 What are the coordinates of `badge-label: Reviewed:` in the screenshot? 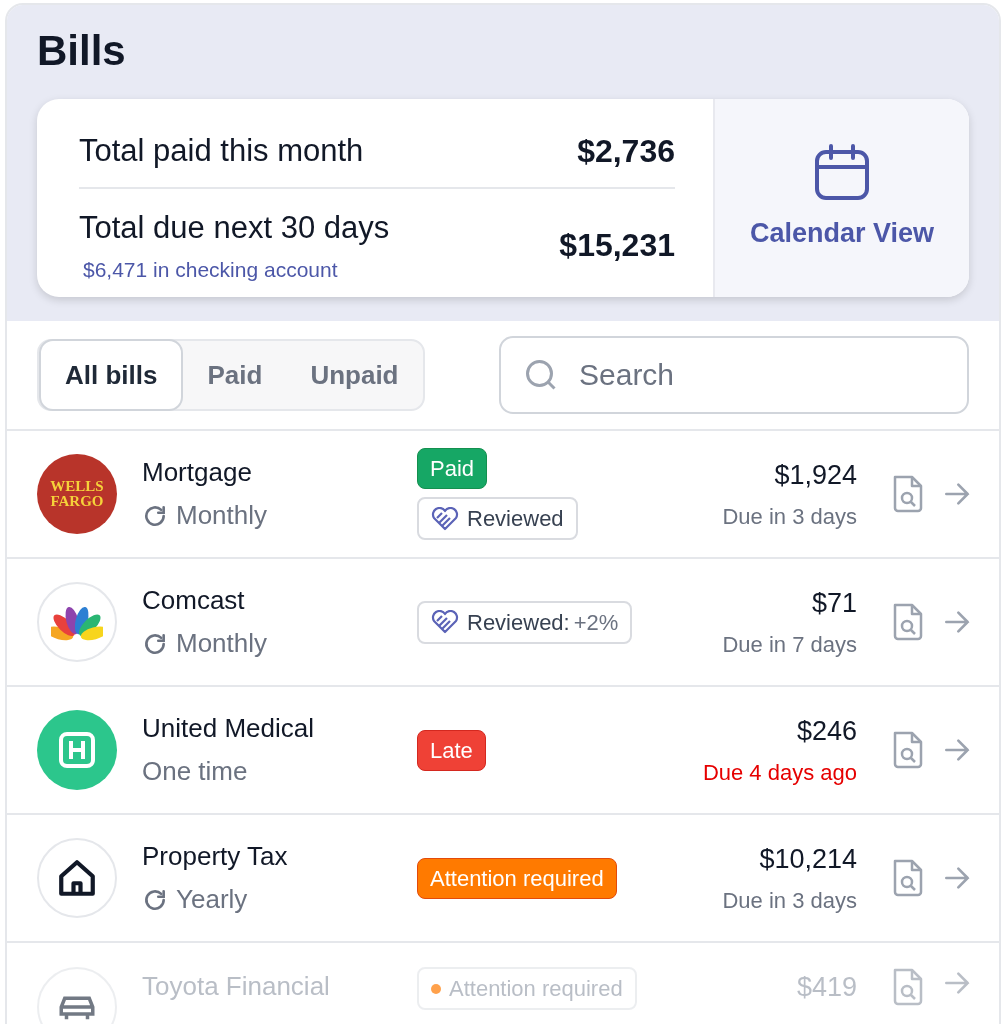 It's located at (518, 622).